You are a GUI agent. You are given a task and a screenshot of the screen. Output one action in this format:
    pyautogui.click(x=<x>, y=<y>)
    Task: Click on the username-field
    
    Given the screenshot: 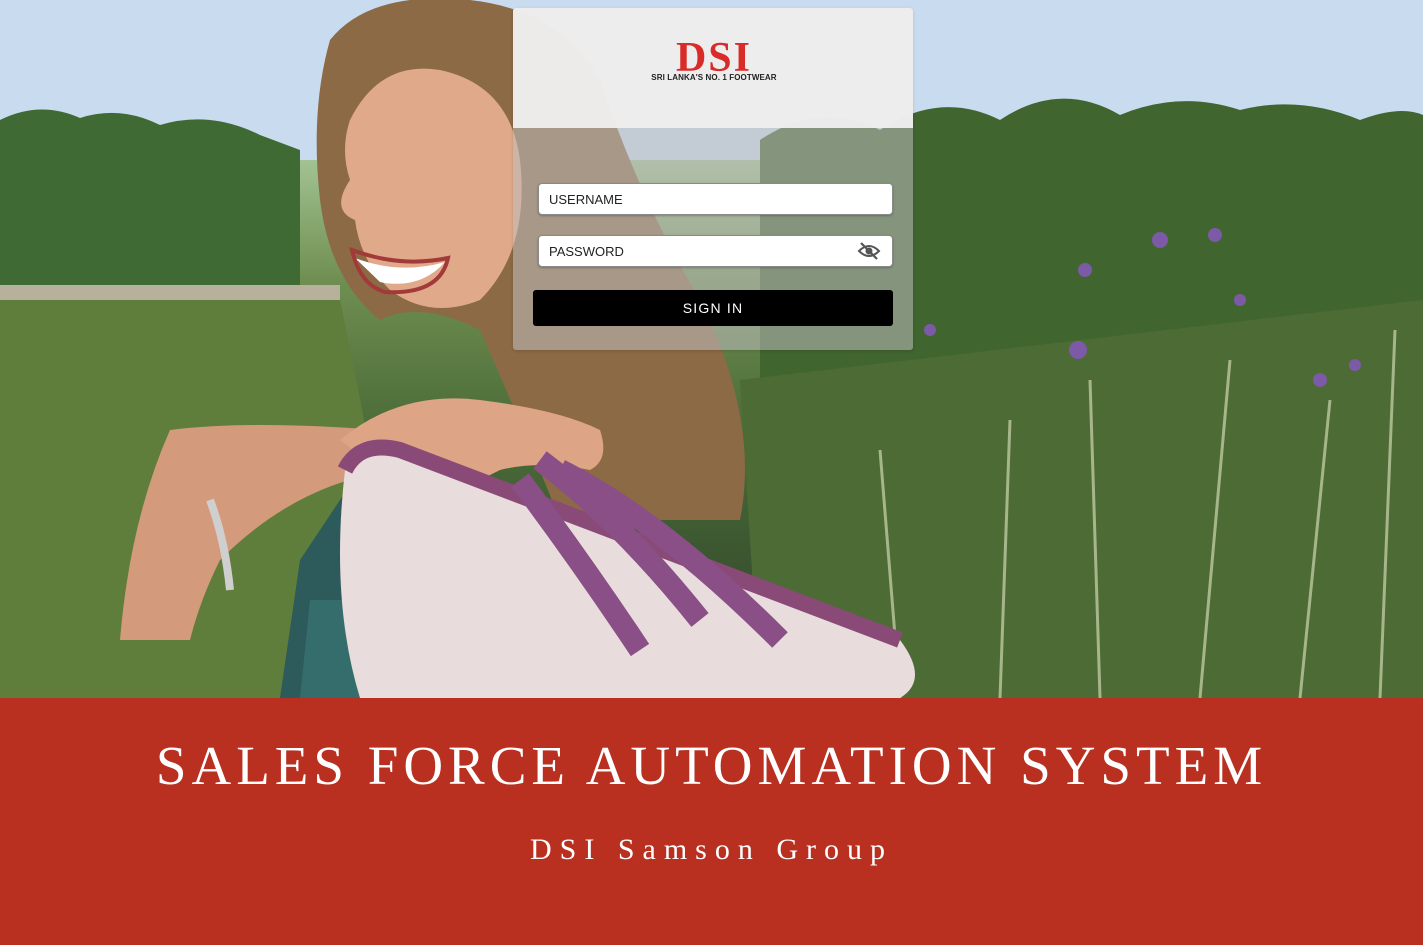 What is the action you would take?
    pyautogui.click(x=715, y=199)
    